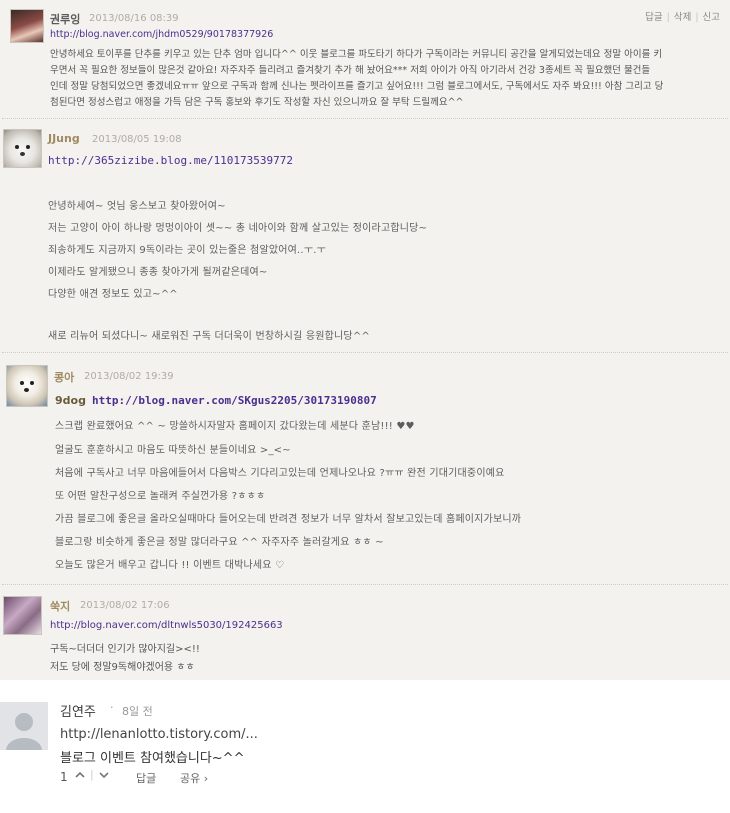  What do you see at coordinates (125, 605) in the screenshot?
I see `comment-date: 2013/08/02 17:06` at bounding box center [125, 605].